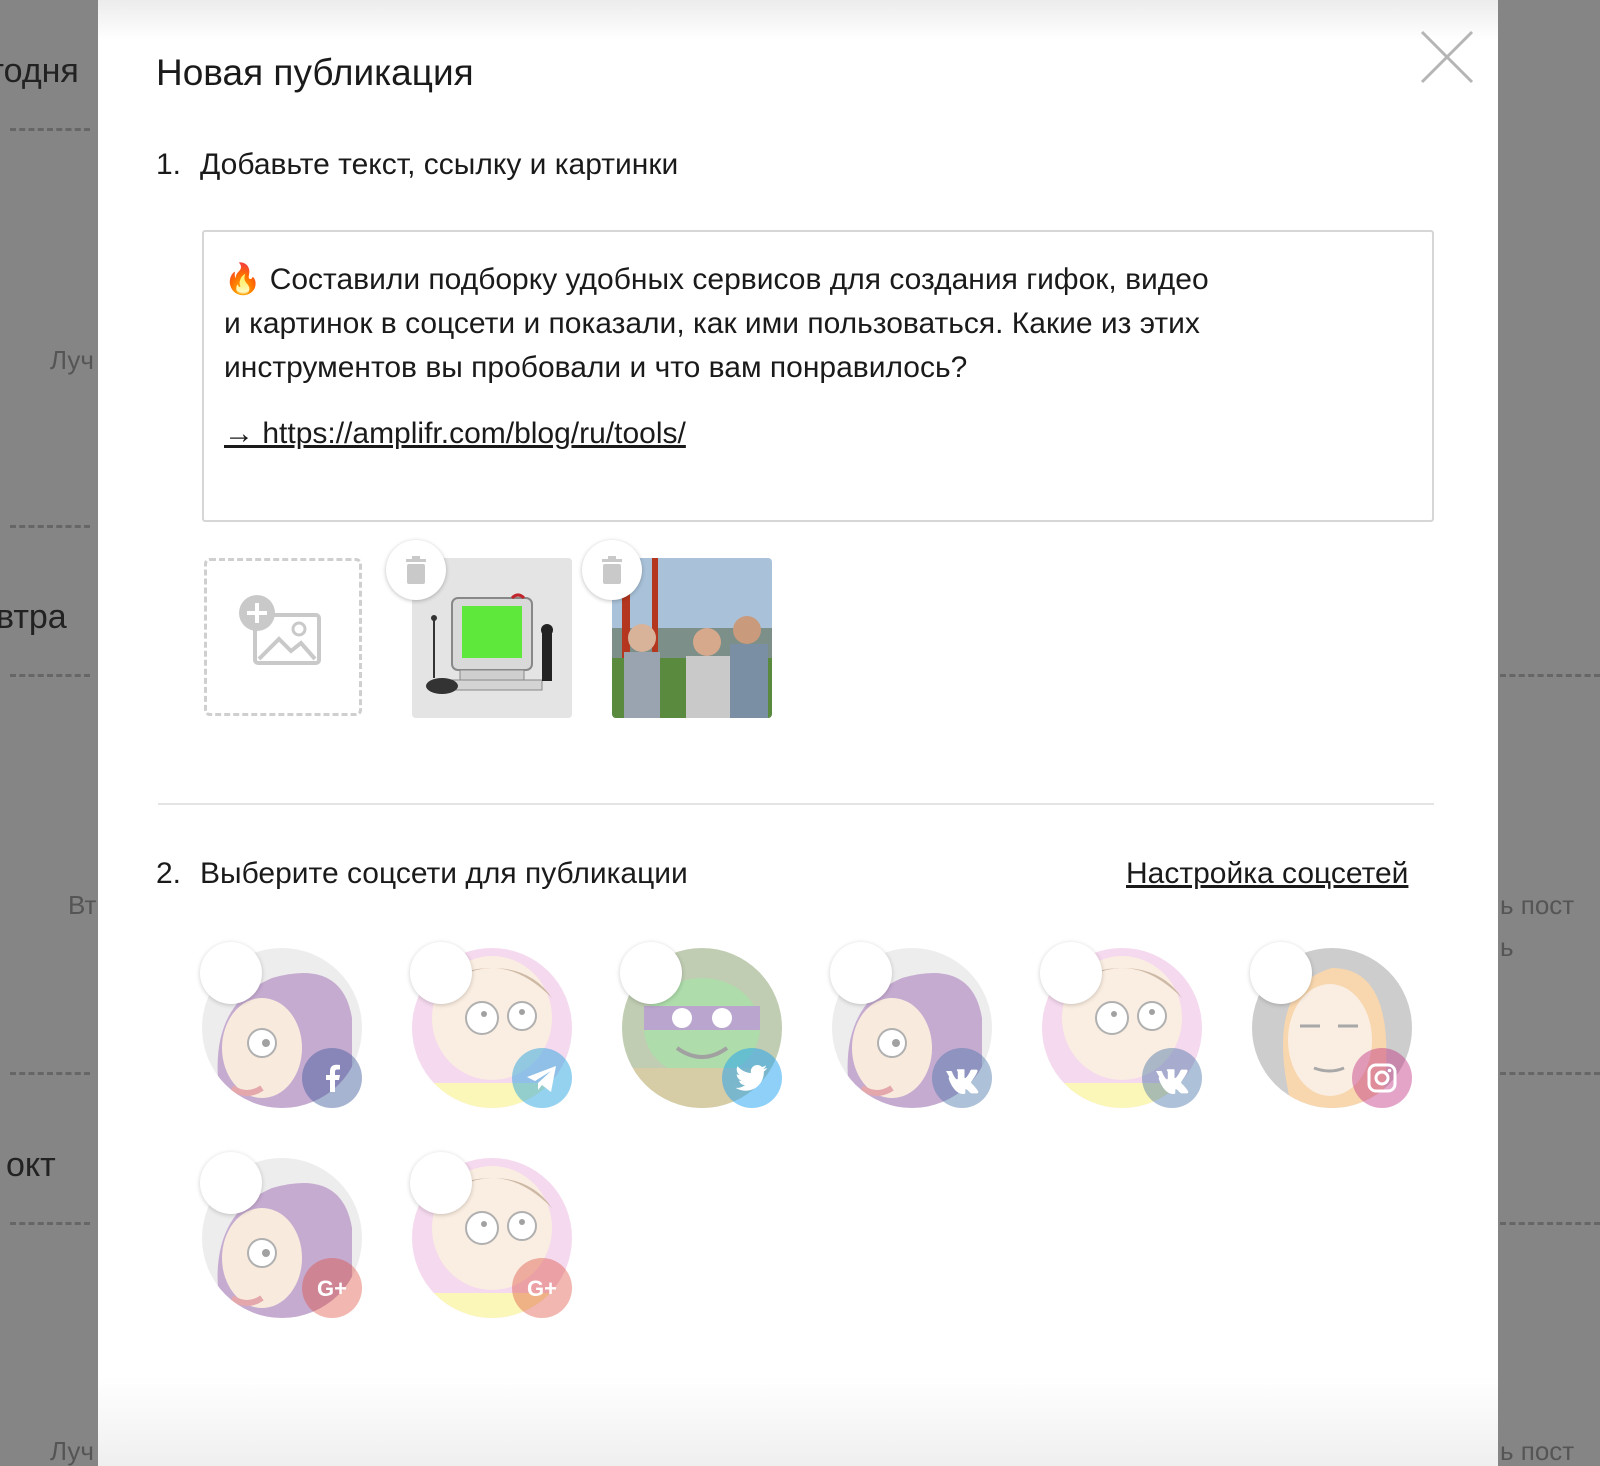 The height and width of the screenshot is (1466, 1600). Describe the element at coordinates (281, 1025) in the screenshot. I see `account-facebook` at that location.